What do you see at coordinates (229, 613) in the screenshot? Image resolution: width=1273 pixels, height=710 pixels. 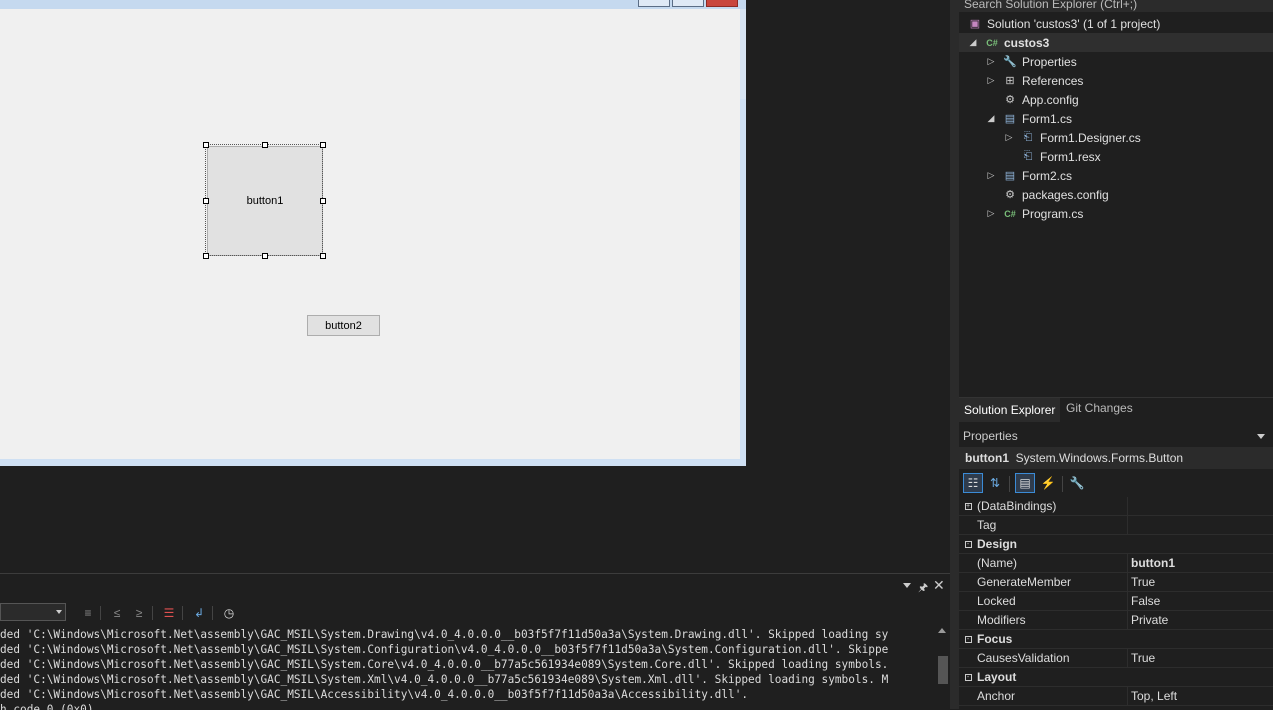 I see `clock-icon: ◷` at bounding box center [229, 613].